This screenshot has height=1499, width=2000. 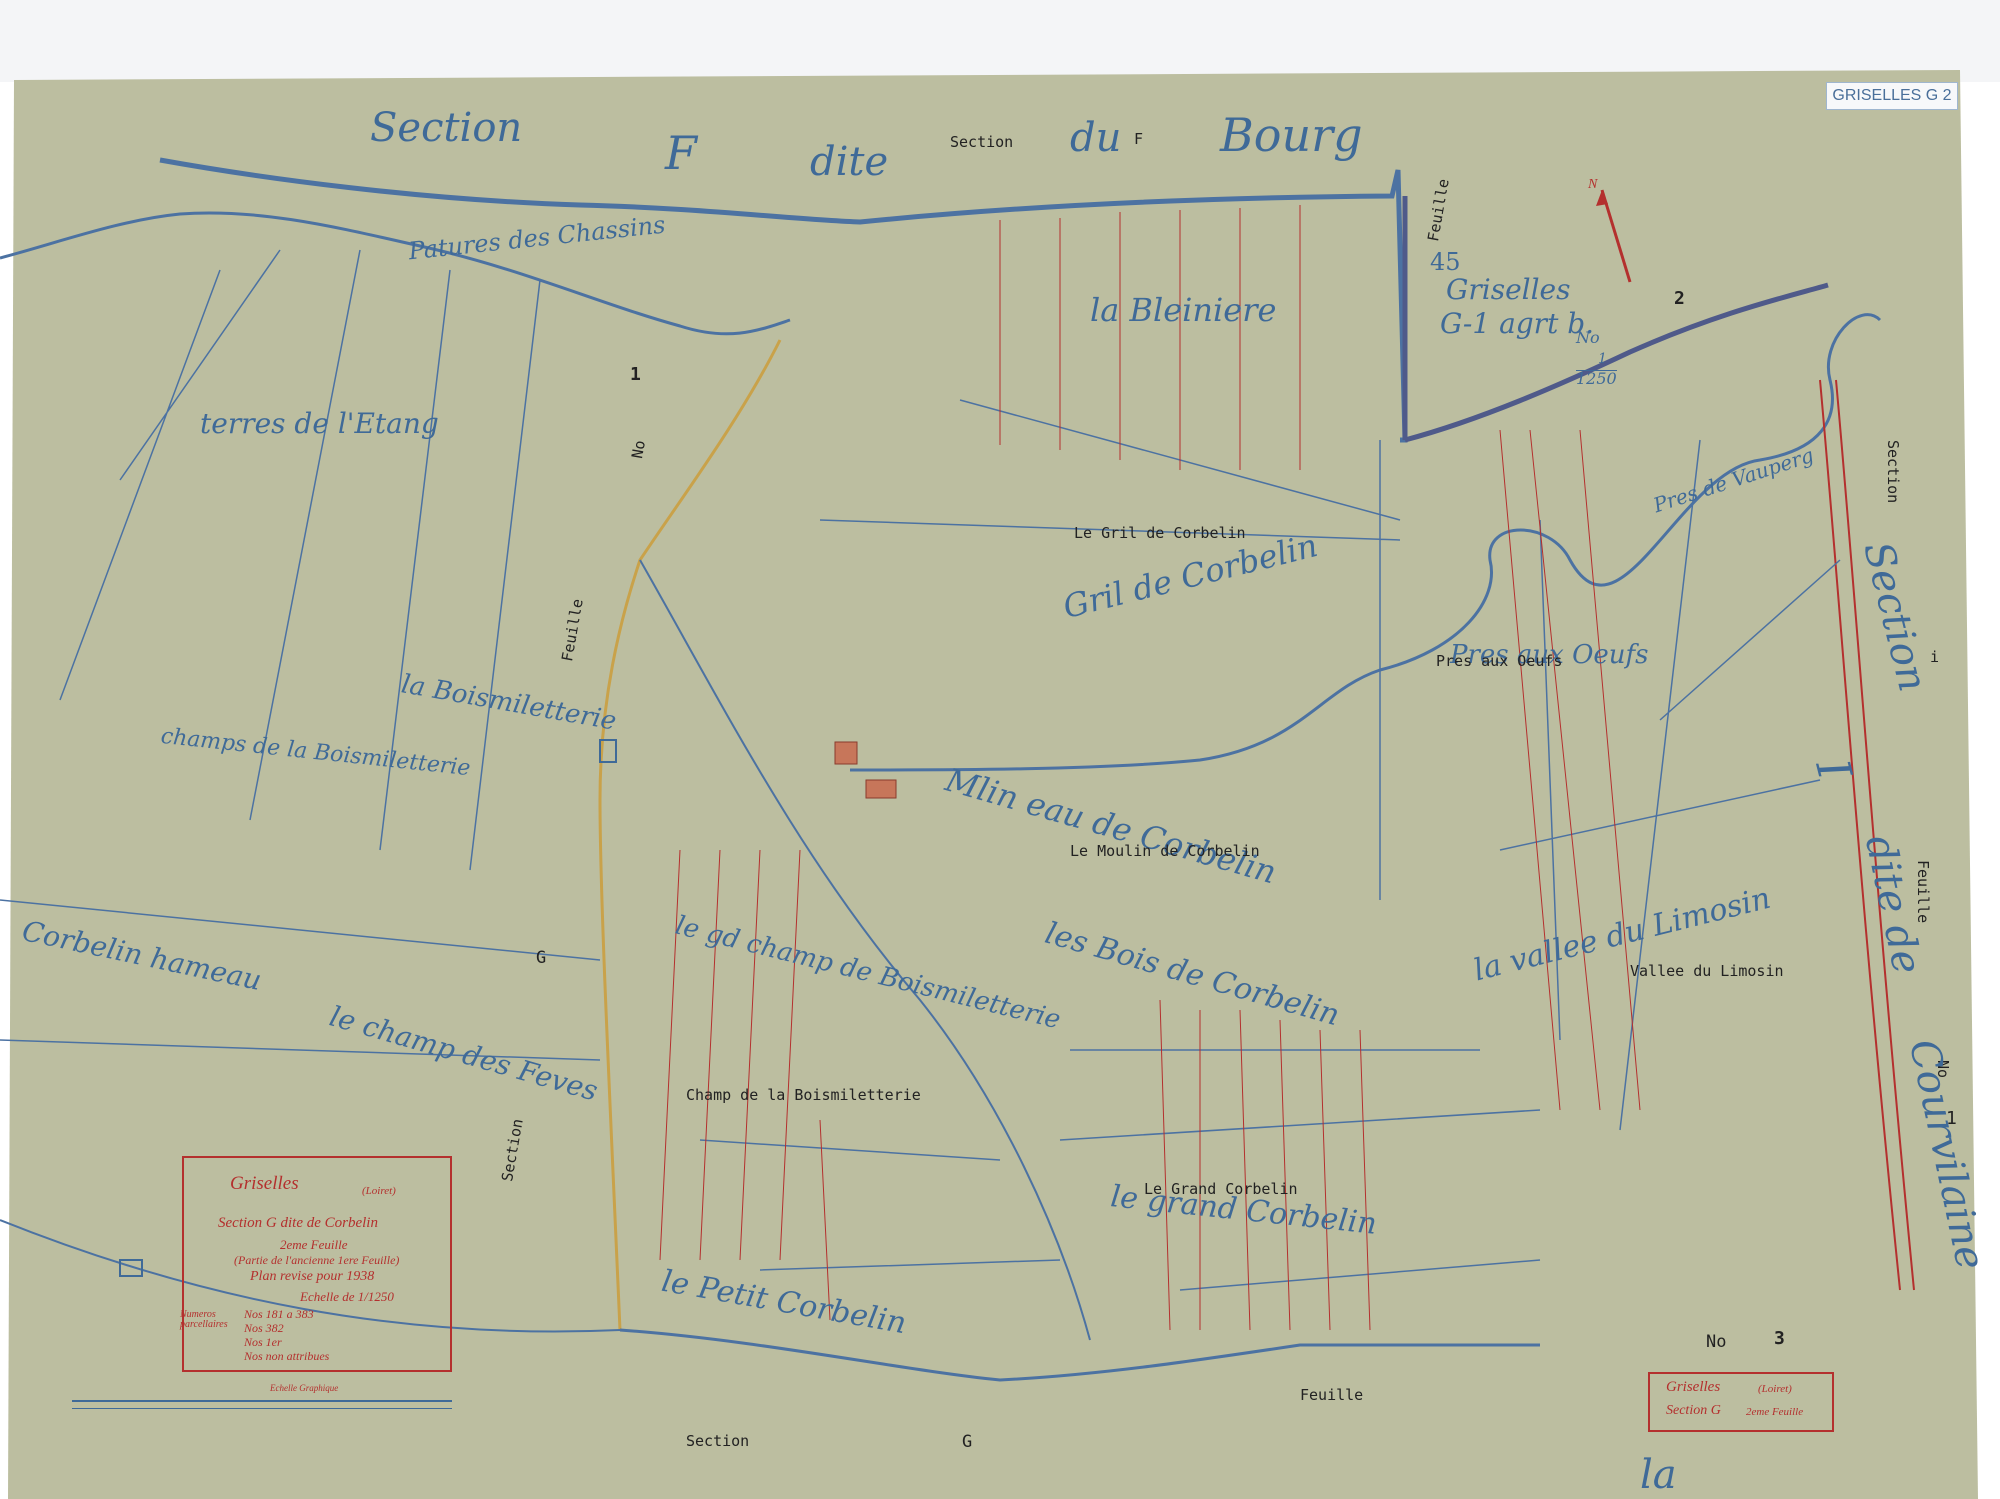 I want to click on cartouche-commune: Griselles, so click(x=264, y=1183).